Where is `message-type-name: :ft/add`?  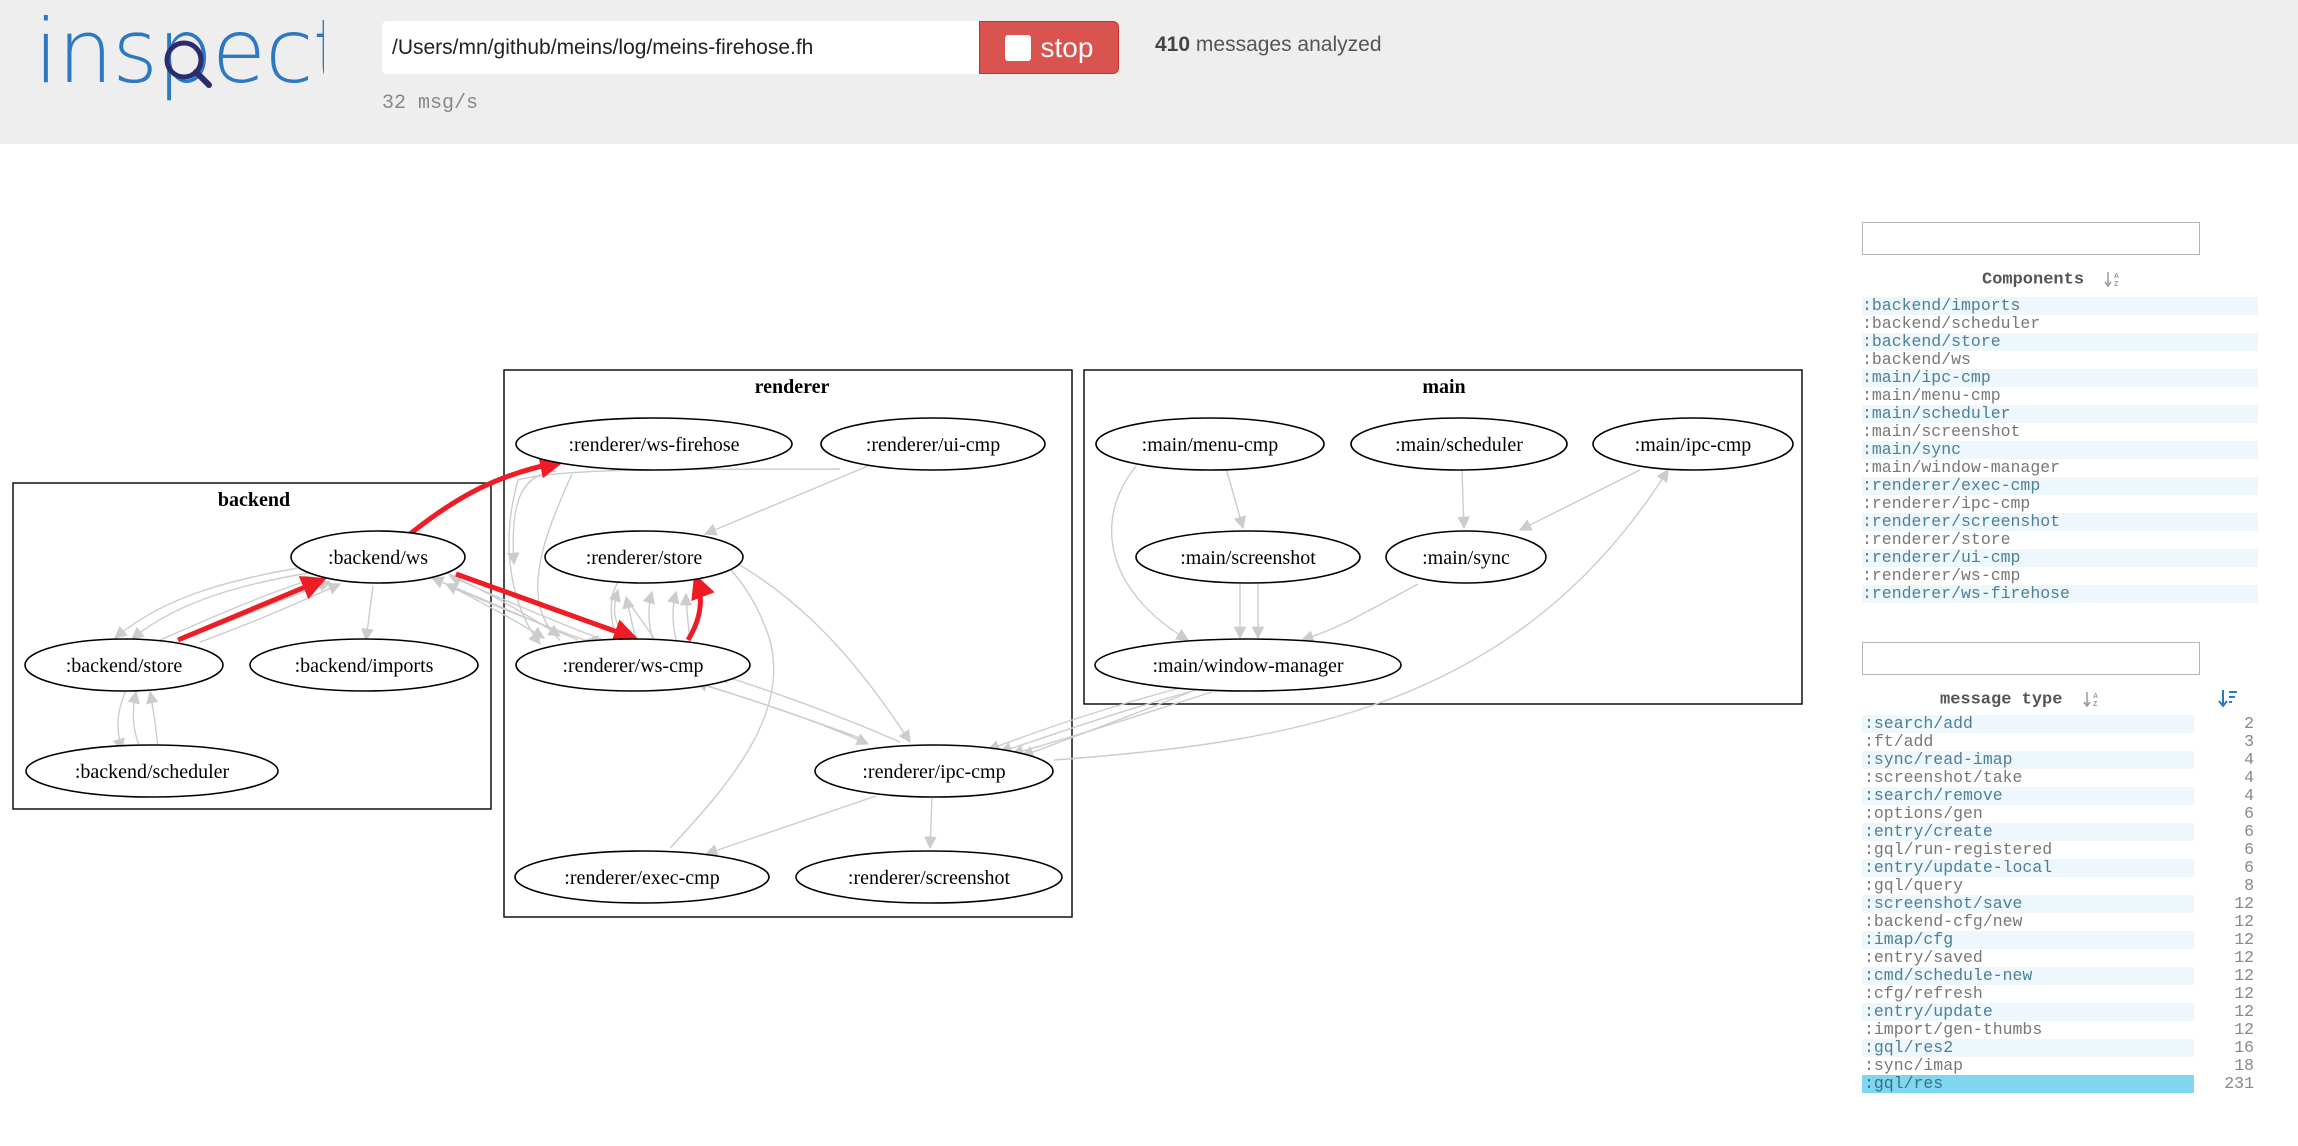
message-type-name: :ft/add is located at coordinates (1899, 741).